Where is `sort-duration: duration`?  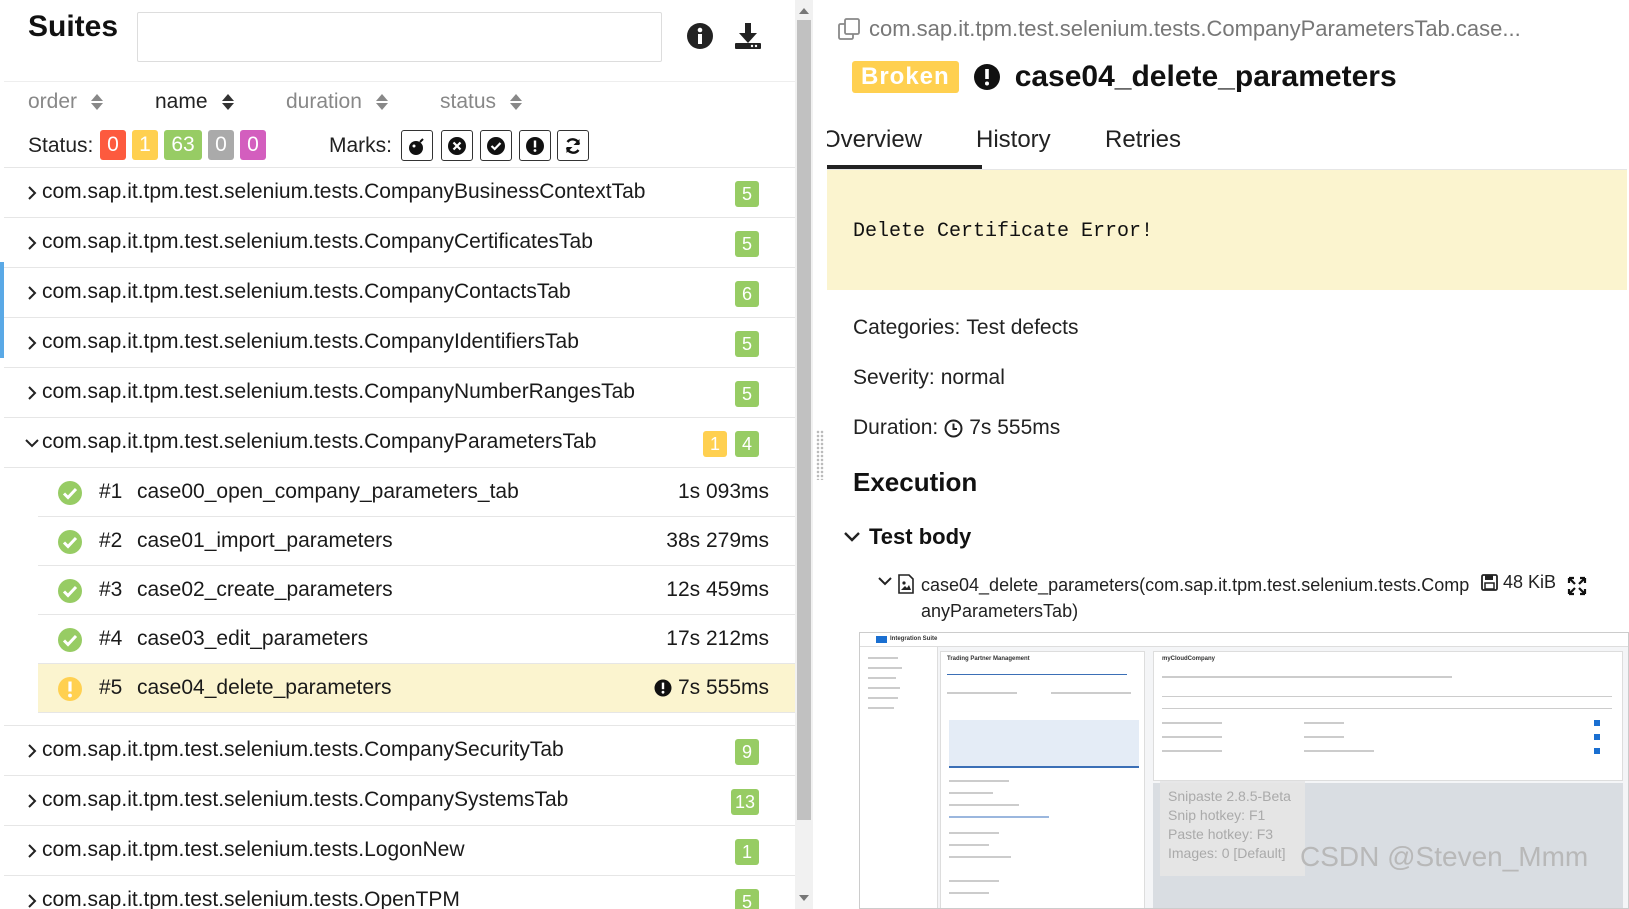 sort-duration: duration is located at coordinates (337, 102).